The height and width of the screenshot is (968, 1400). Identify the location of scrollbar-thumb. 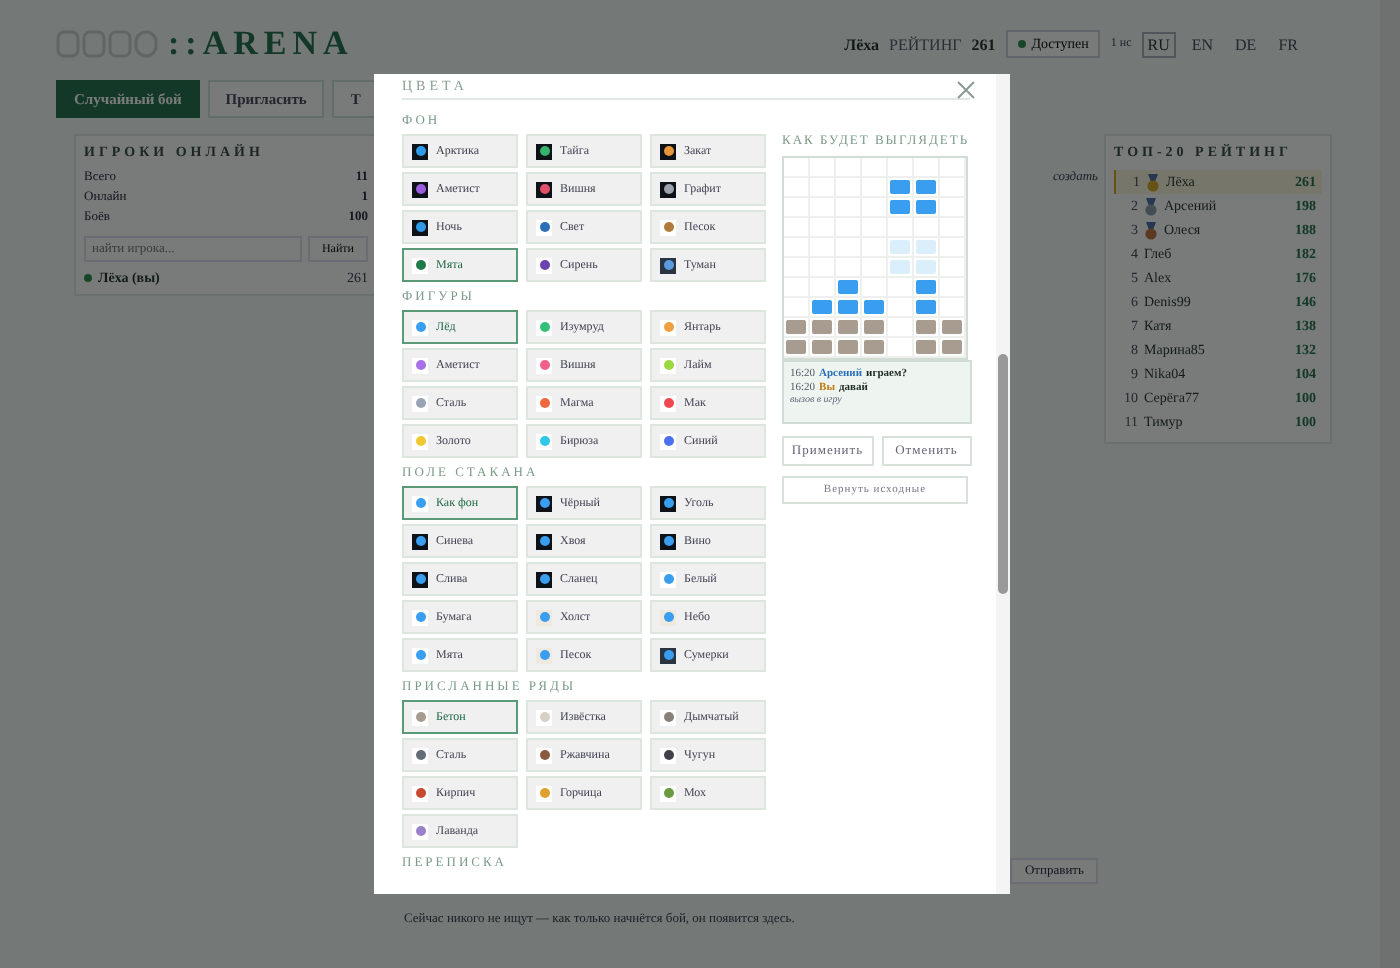
(1003, 474).